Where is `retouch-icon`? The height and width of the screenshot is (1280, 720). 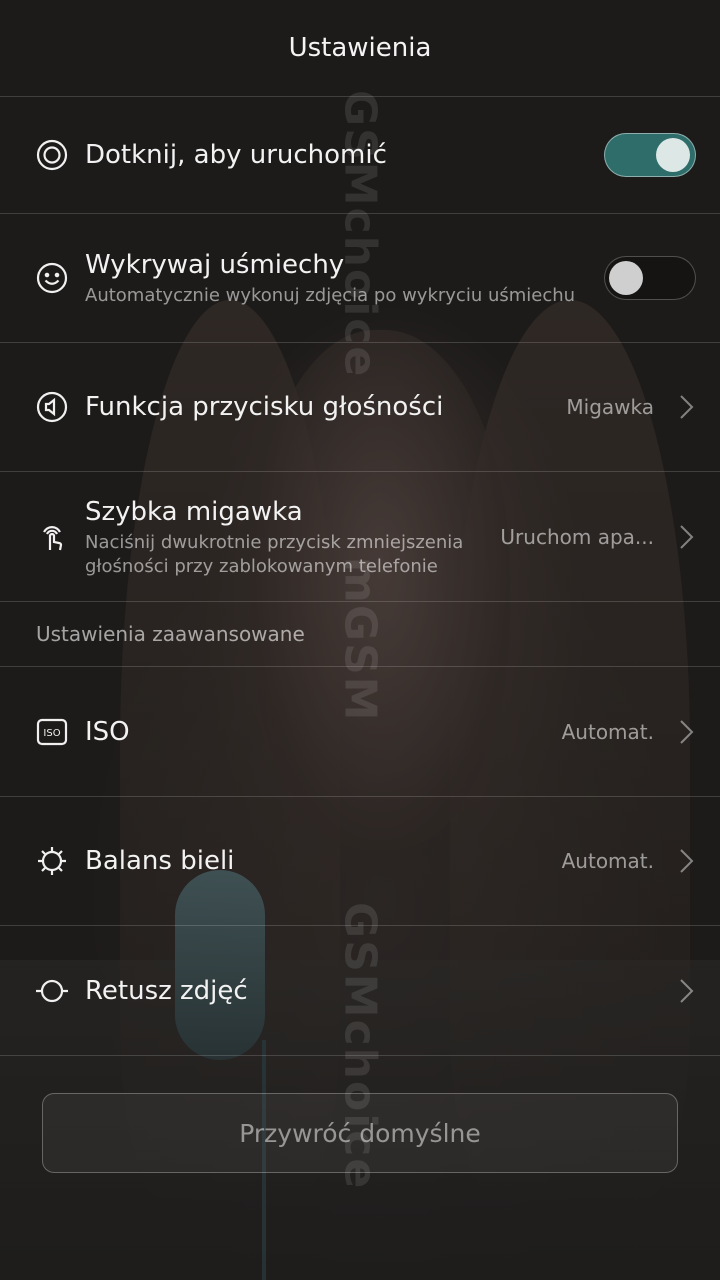
retouch-icon is located at coordinates (52, 991).